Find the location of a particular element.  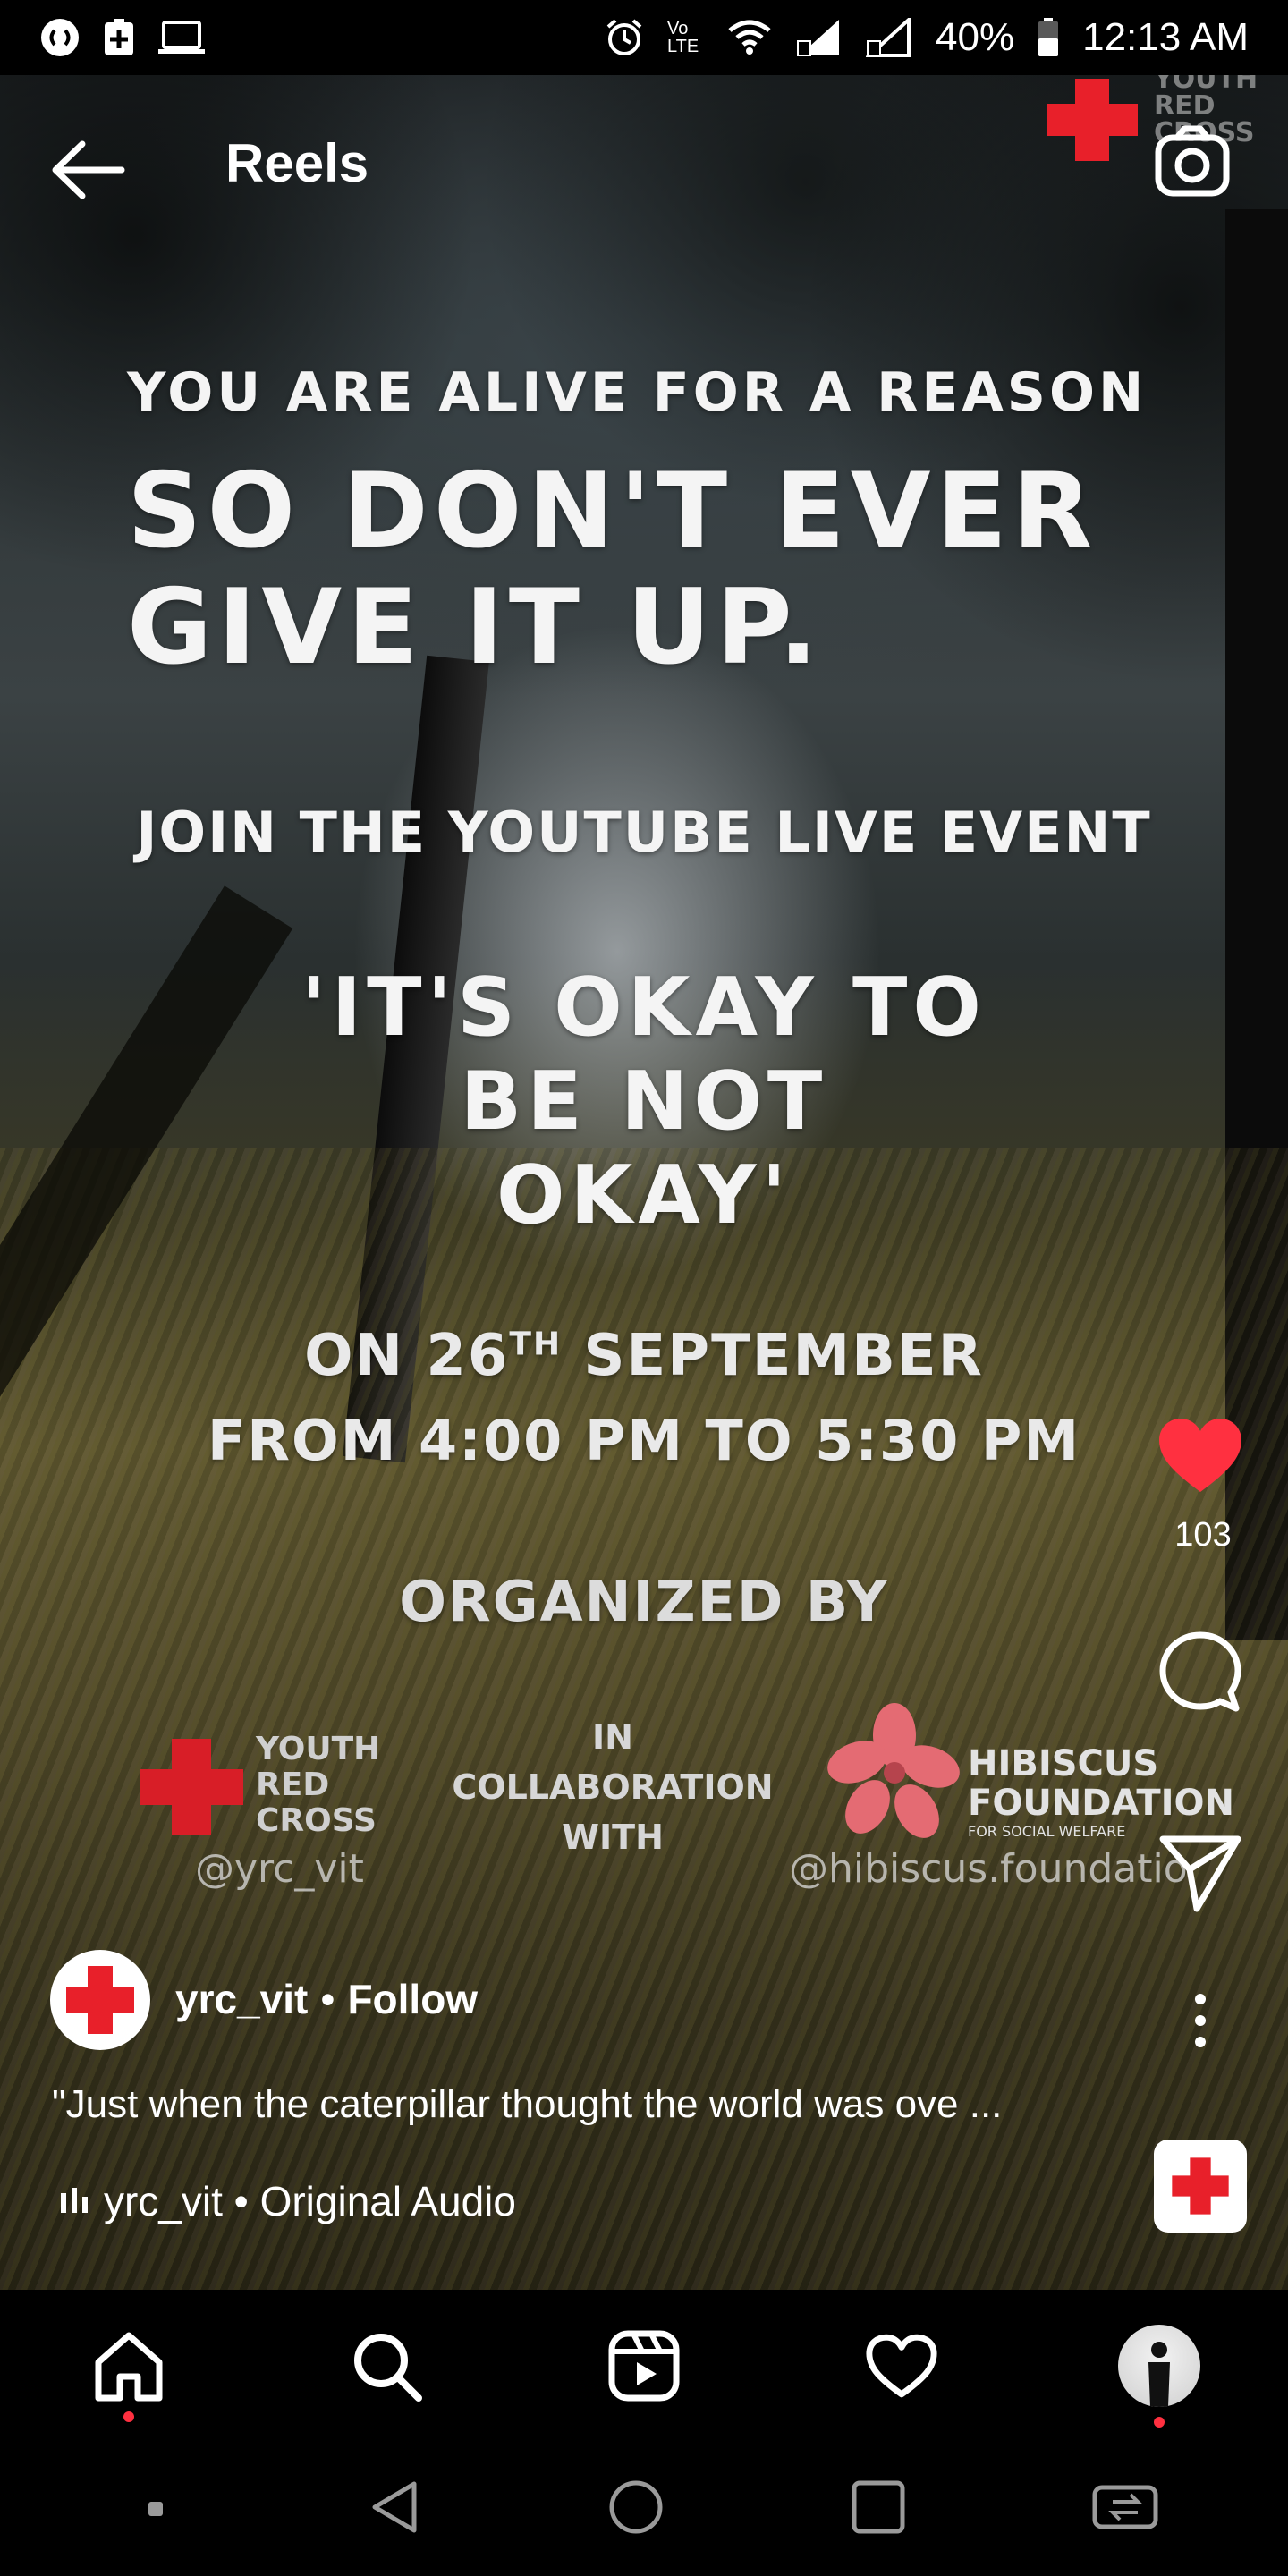

home-icon is located at coordinates (129, 2367).